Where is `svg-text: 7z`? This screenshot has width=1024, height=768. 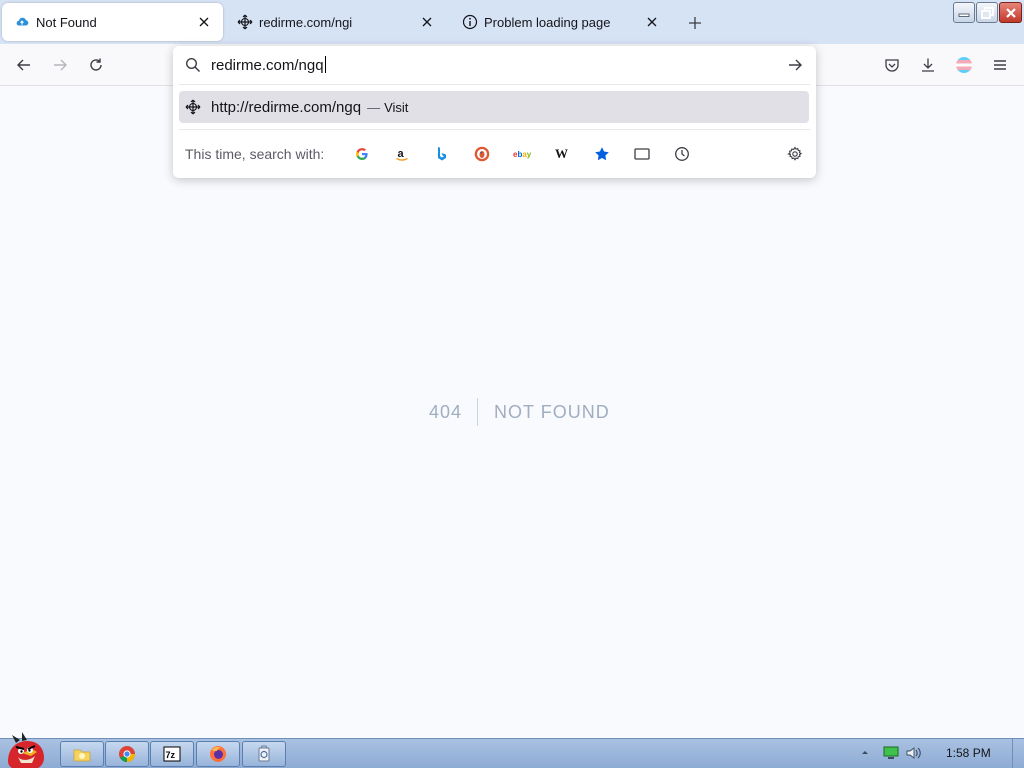
svg-text: 7z is located at coordinates (171, 755).